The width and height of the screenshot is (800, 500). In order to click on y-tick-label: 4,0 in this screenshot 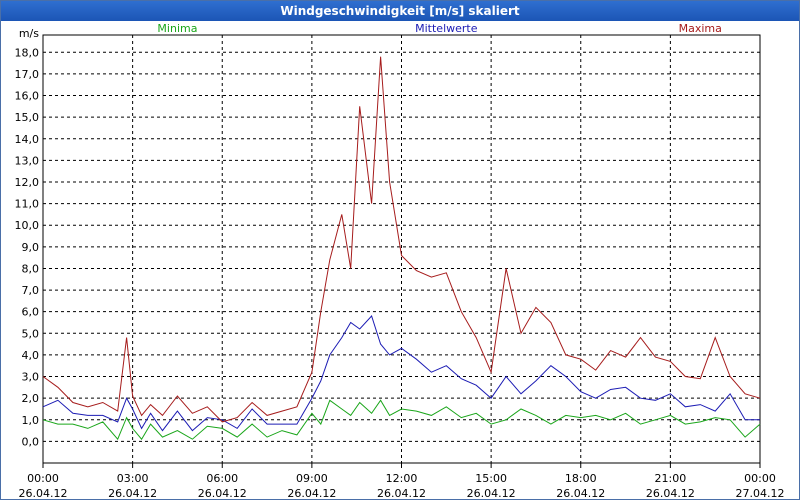, I will do `click(31, 355)`.